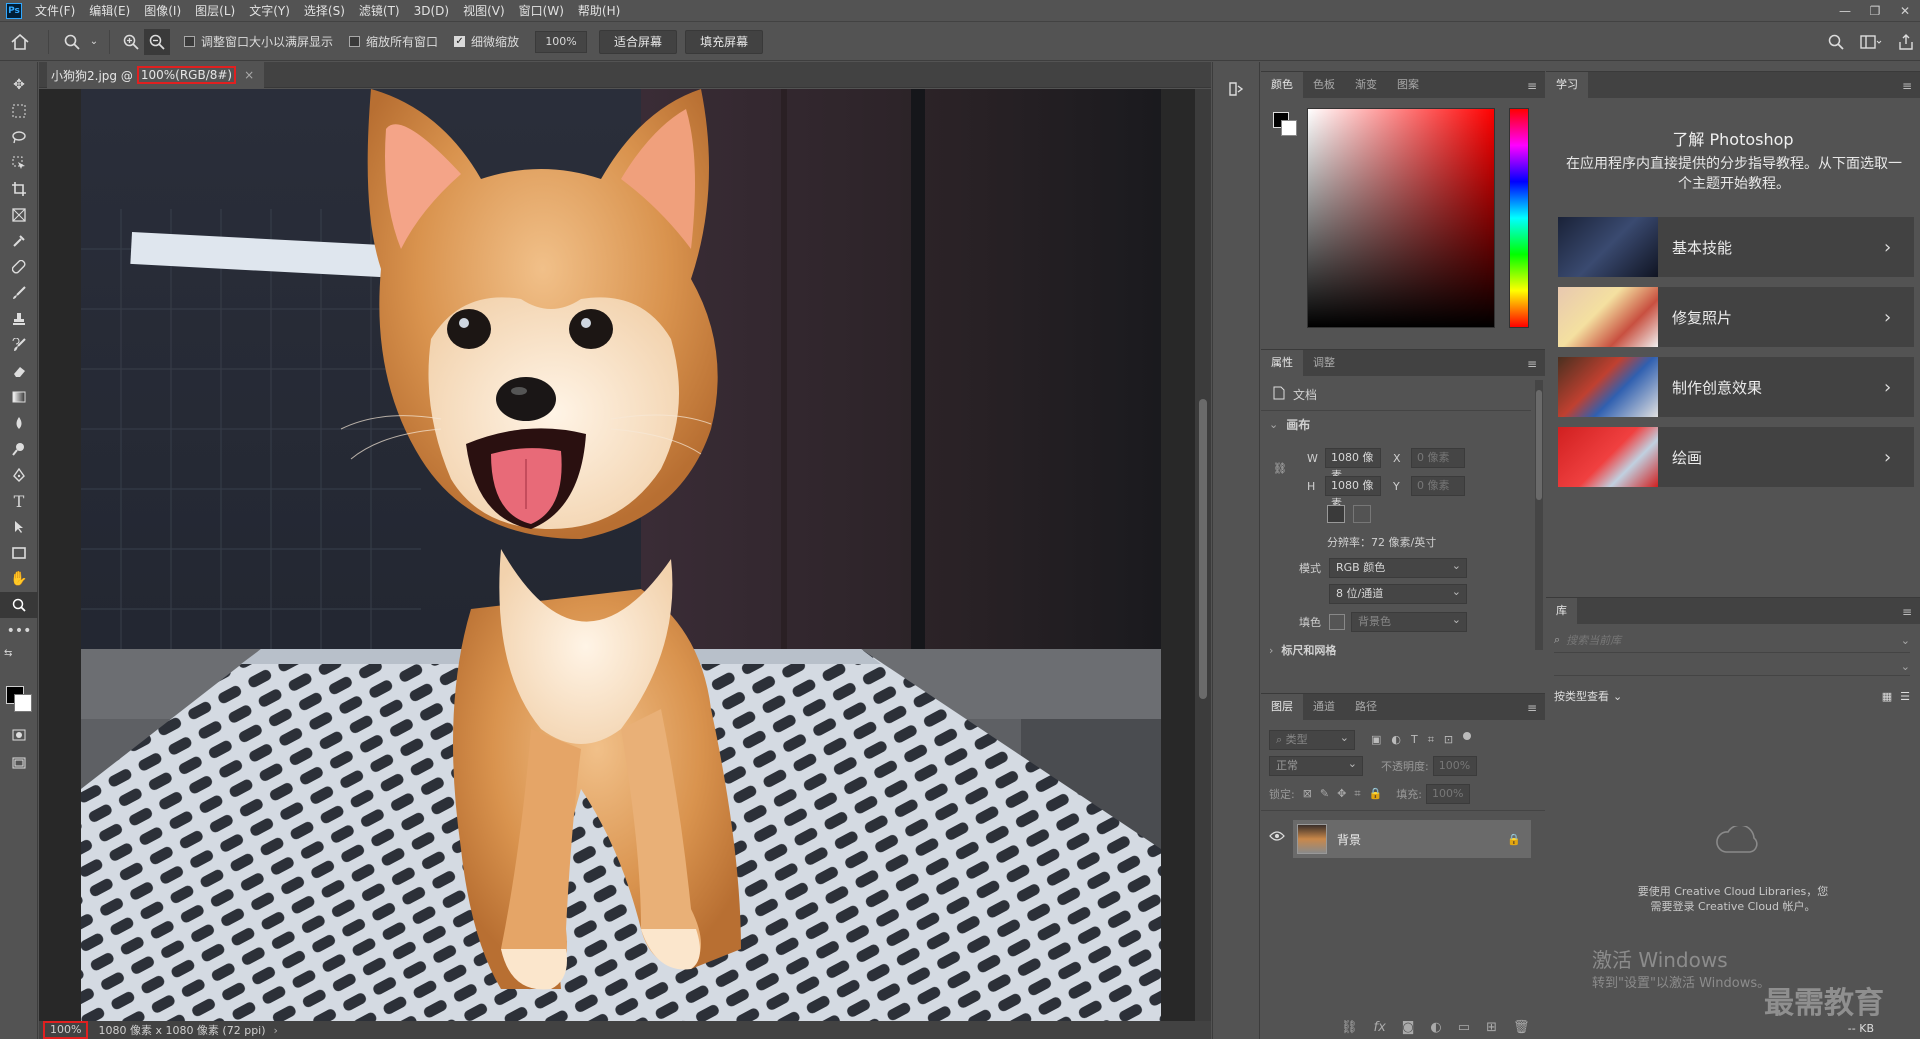  What do you see at coordinates (1491, 1027) in the screenshot?
I see `new-layer-icon: ⊞` at bounding box center [1491, 1027].